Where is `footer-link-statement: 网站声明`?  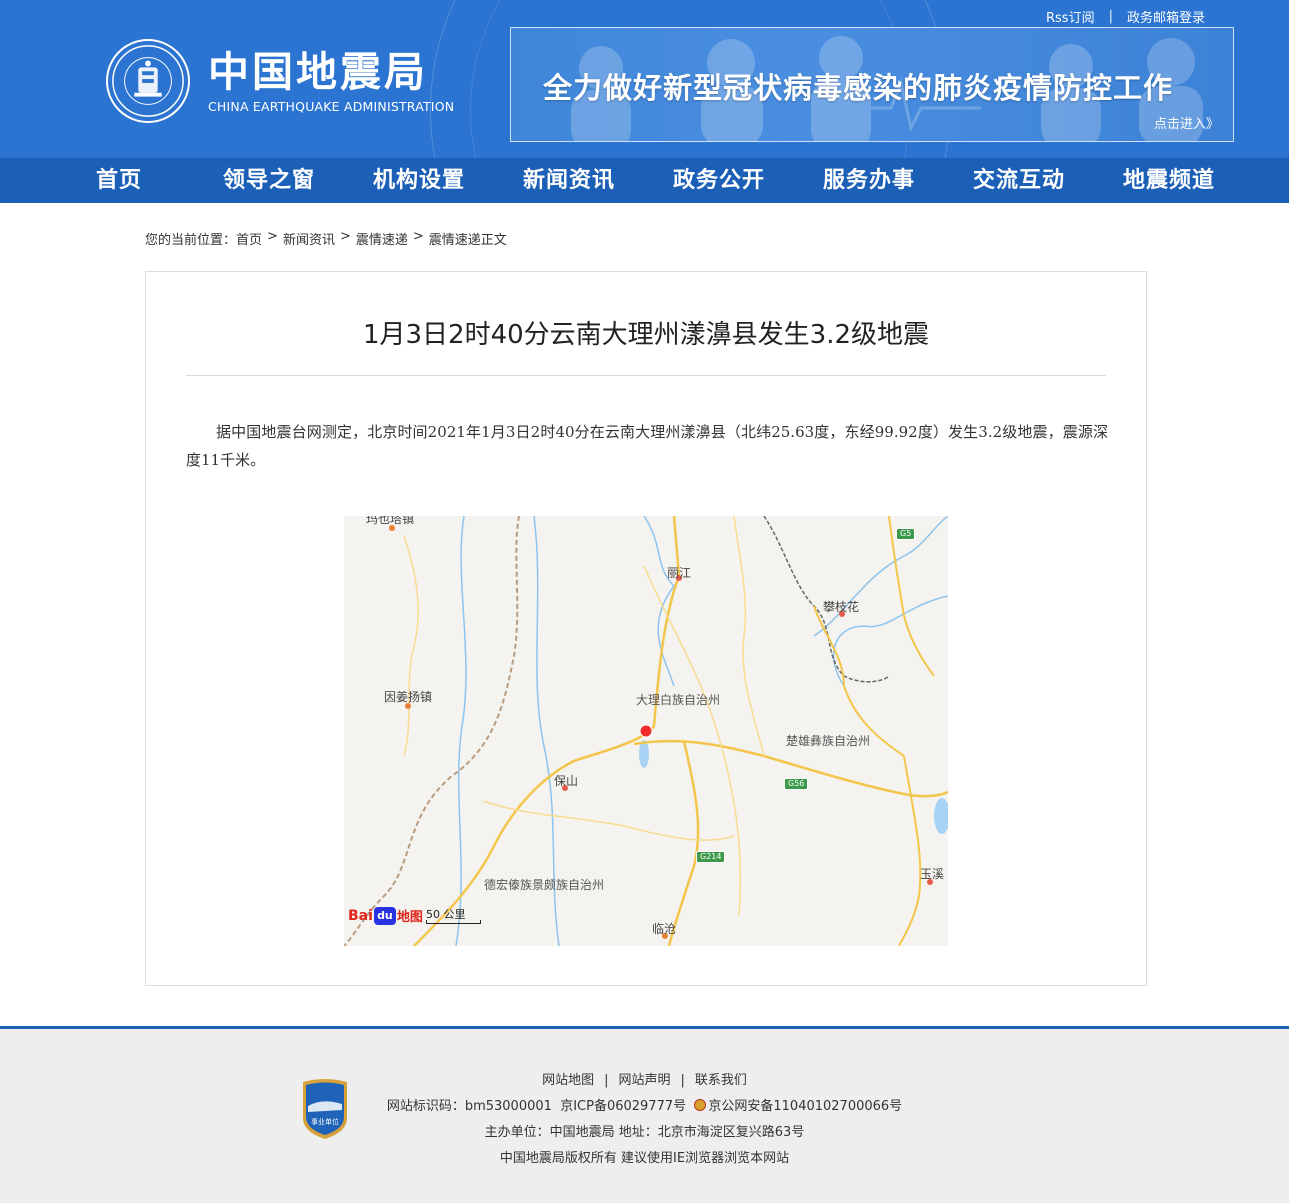
footer-link-statement: 网站声明 is located at coordinates (644, 1080).